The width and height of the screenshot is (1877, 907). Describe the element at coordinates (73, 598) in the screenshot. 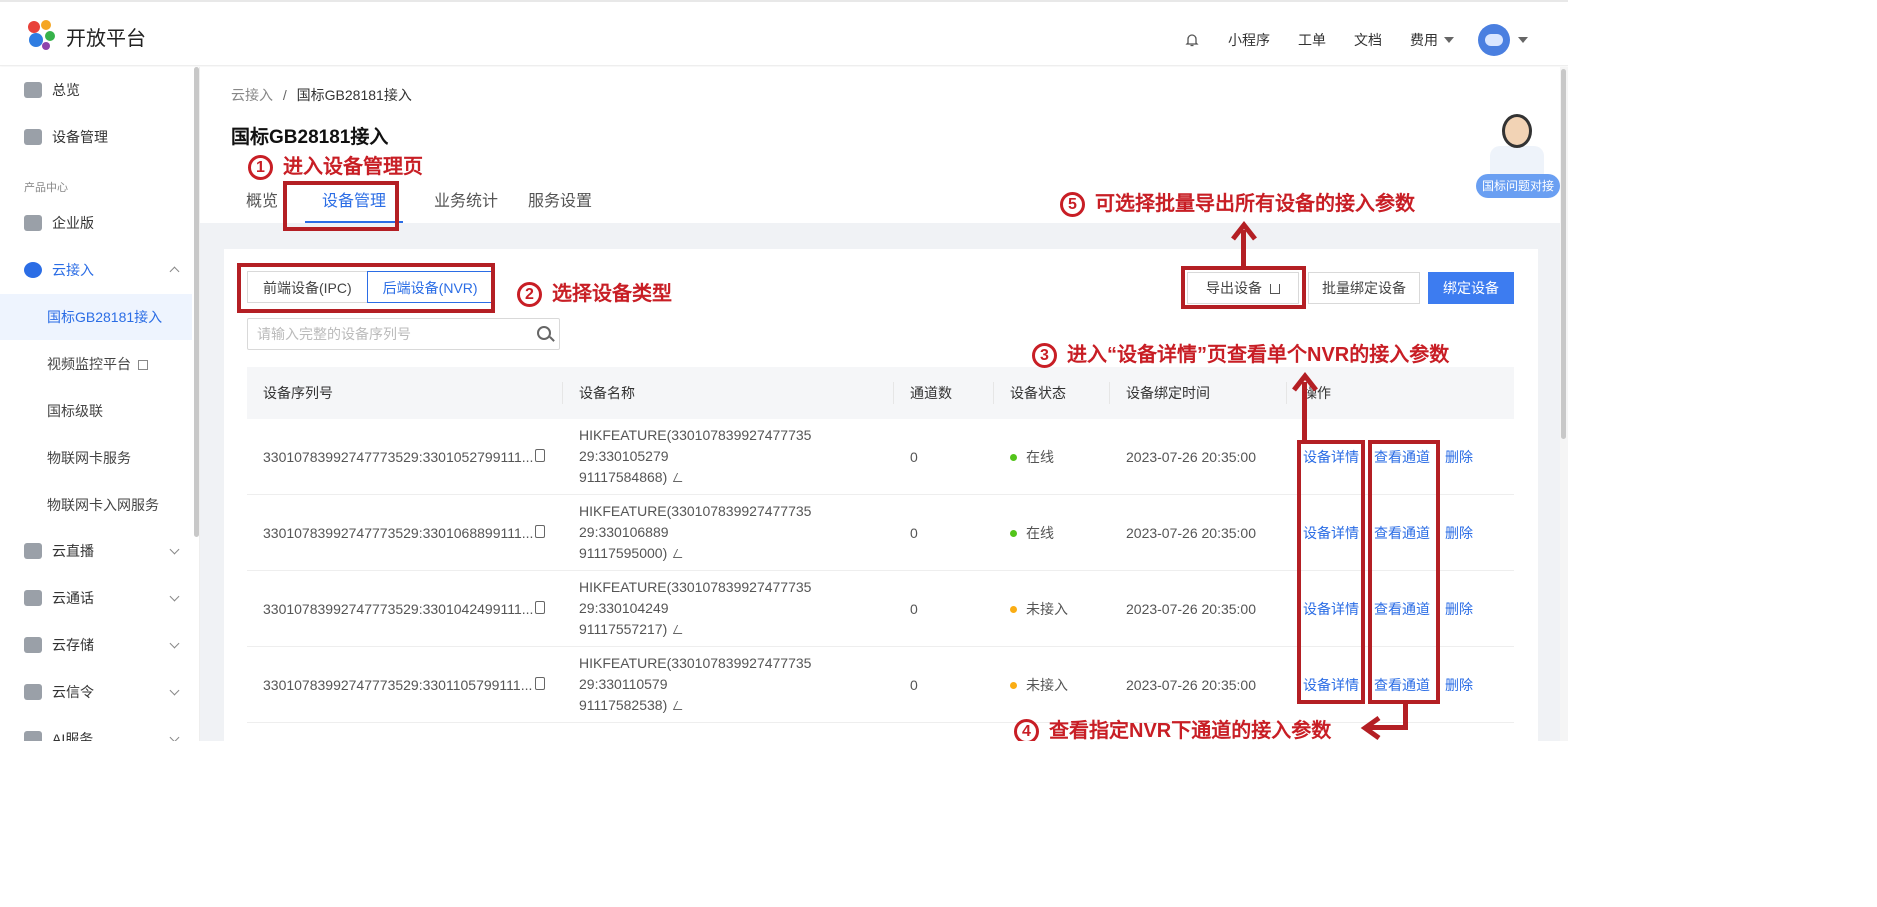

I see `sidebar-item-label: 云通话` at that location.